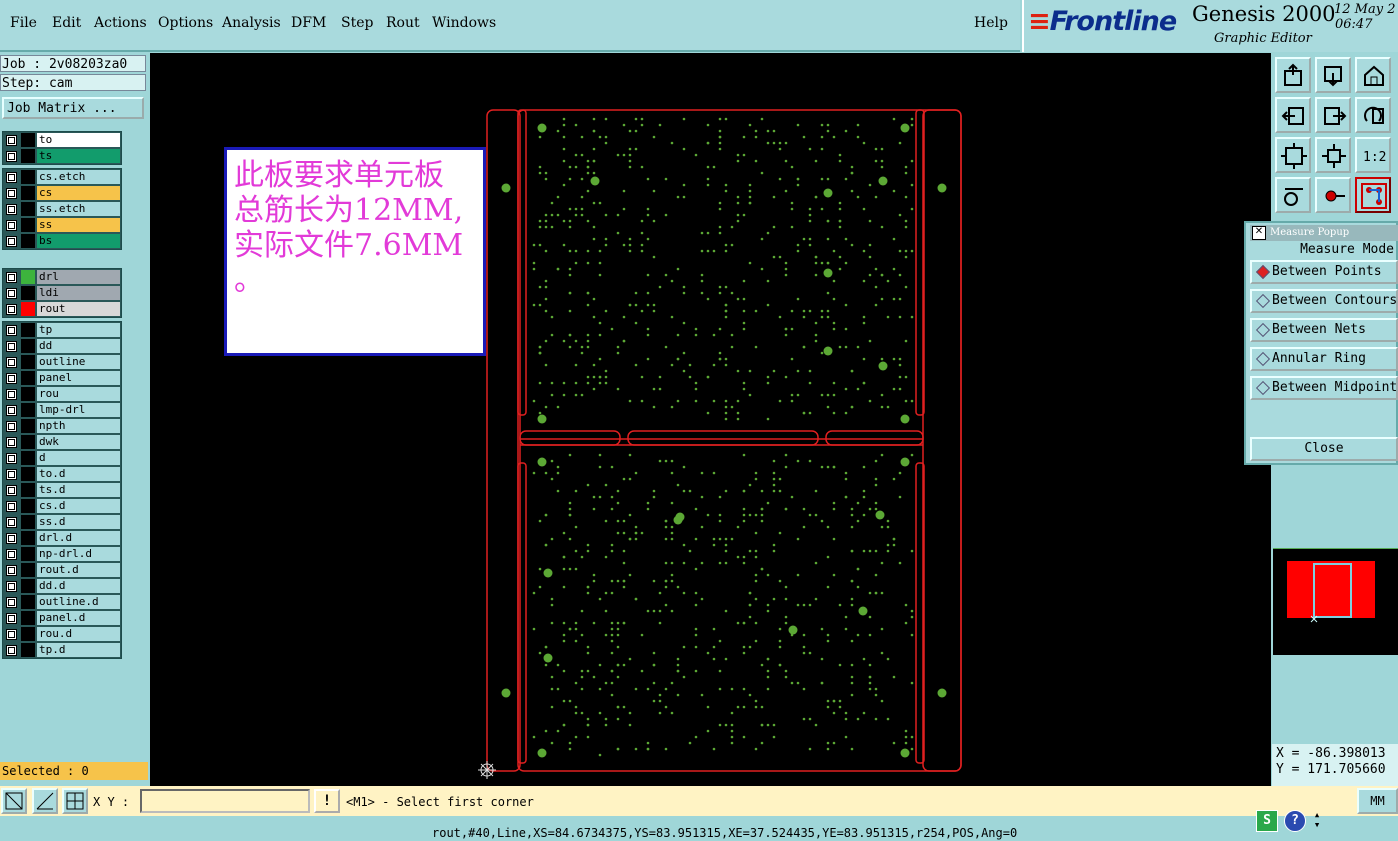 The height and width of the screenshot is (841, 1398). I want to click on menu-file: File, so click(23, 23).